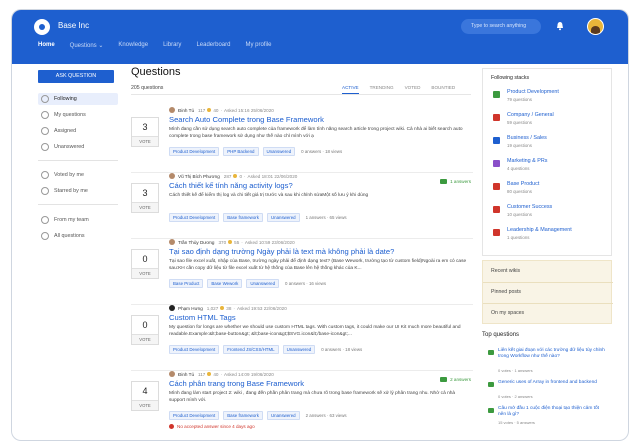  Describe the element at coordinates (258, 49) in the screenshot. I see `nav-my-profile: My profile` at that location.